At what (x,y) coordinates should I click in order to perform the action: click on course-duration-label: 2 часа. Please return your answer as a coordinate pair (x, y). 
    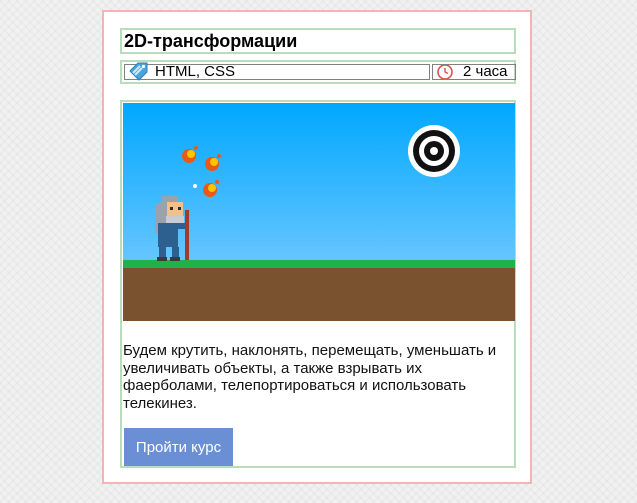
    Looking at the image, I should click on (485, 72).